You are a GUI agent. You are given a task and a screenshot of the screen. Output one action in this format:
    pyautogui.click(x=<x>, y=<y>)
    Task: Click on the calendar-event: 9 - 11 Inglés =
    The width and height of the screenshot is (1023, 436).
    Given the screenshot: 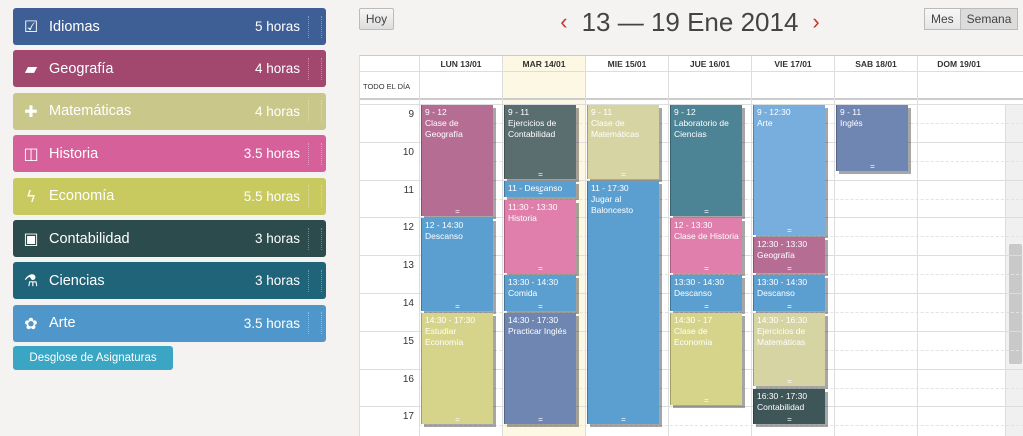 What is the action you would take?
    pyautogui.click(x=872, y=138)
    